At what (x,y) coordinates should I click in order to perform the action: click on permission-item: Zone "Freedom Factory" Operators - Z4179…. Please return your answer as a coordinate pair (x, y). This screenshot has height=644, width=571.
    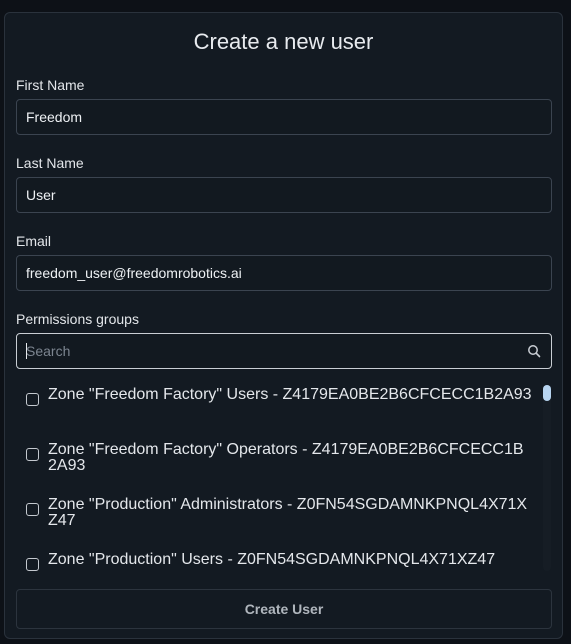
    Looking at the image, I should click on (274, 453).